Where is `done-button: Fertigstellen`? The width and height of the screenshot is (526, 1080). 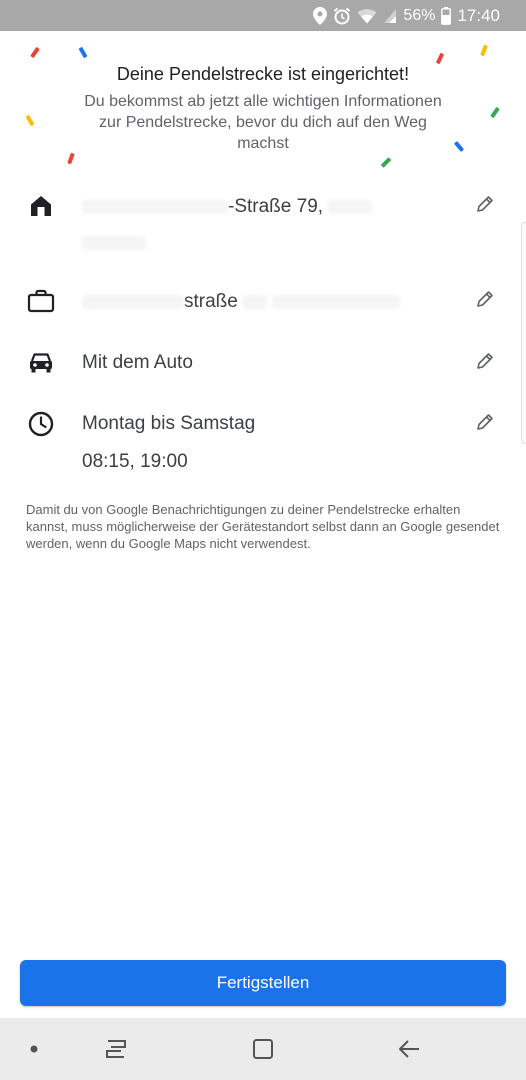
done-button: Fertigstellen is located at coordinates (263, 983).